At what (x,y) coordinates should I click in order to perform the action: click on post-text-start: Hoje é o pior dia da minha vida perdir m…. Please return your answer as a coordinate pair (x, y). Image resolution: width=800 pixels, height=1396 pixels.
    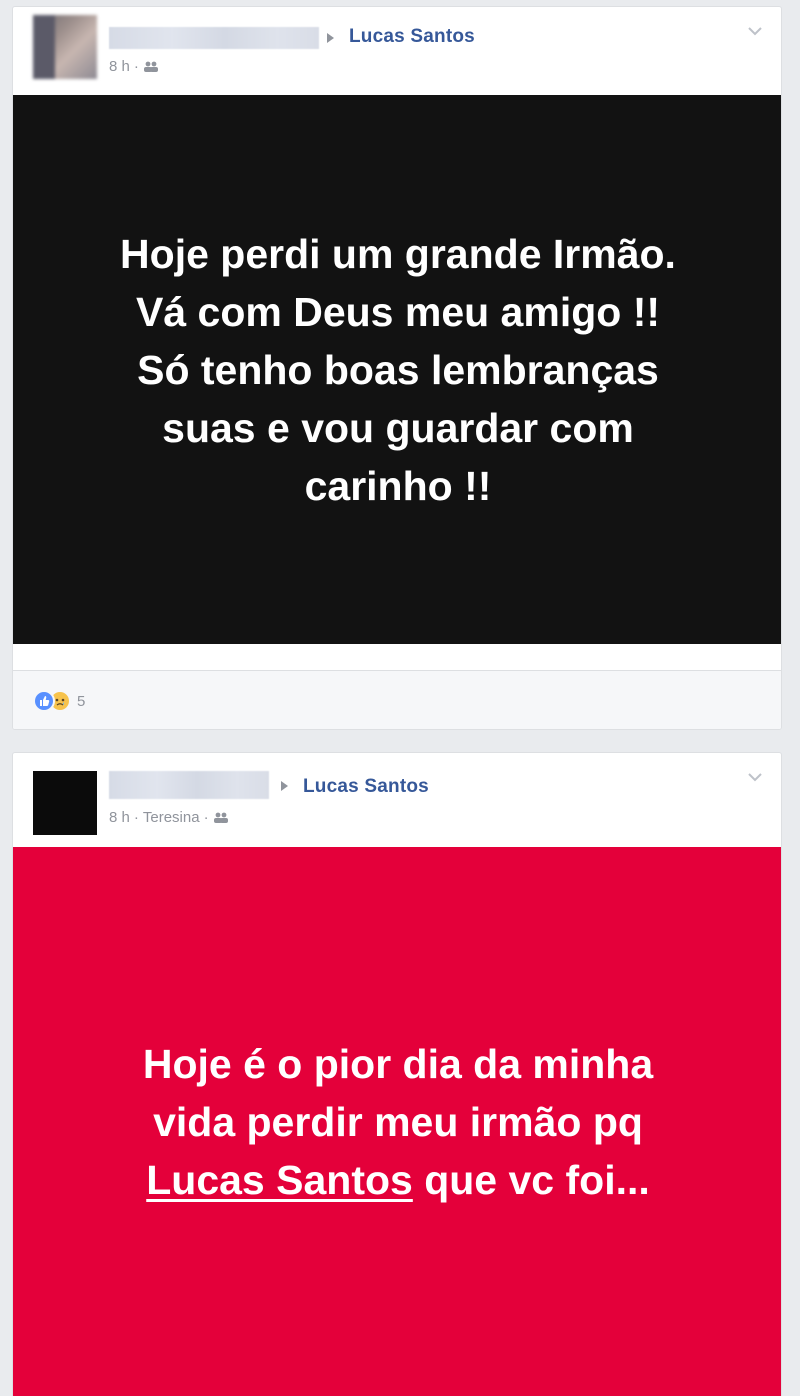
    Looking at the image, I should click on (398, 1093).